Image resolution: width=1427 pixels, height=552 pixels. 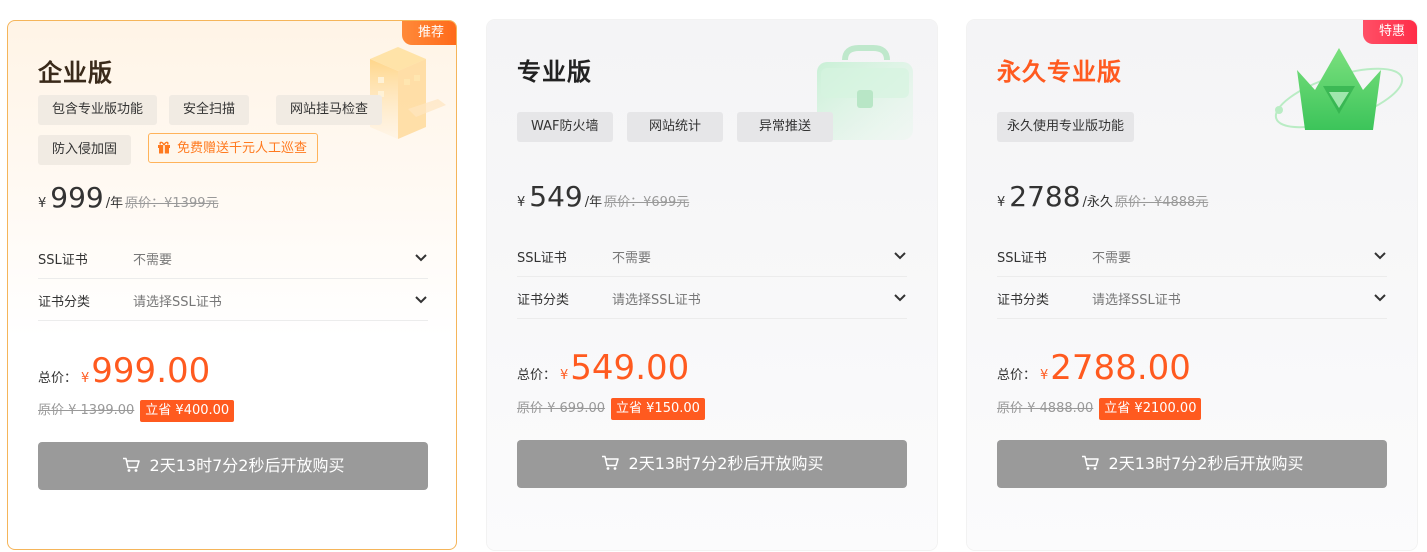 I want to click on price-unit: /永久, so click(x=1097, y=202).